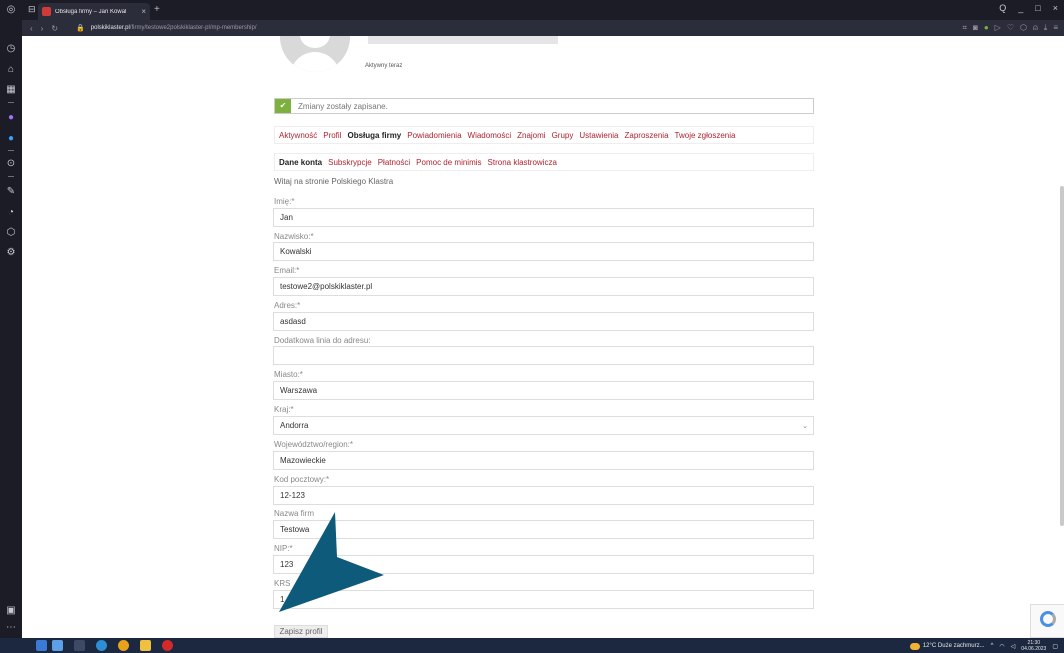 The width and height of the screenshot is (1064, 653). What do you see at coordinates (1037, 8) in the screenshot?
I see `maximize-button: □` at bounding box center [1037, 8].